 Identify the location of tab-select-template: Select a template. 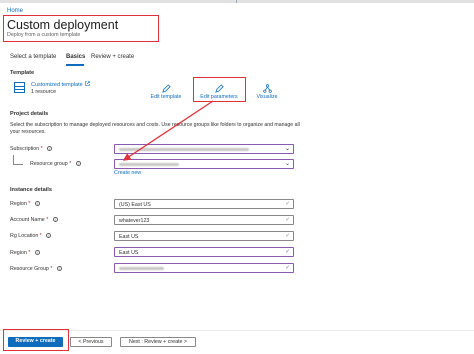
(33, 57).